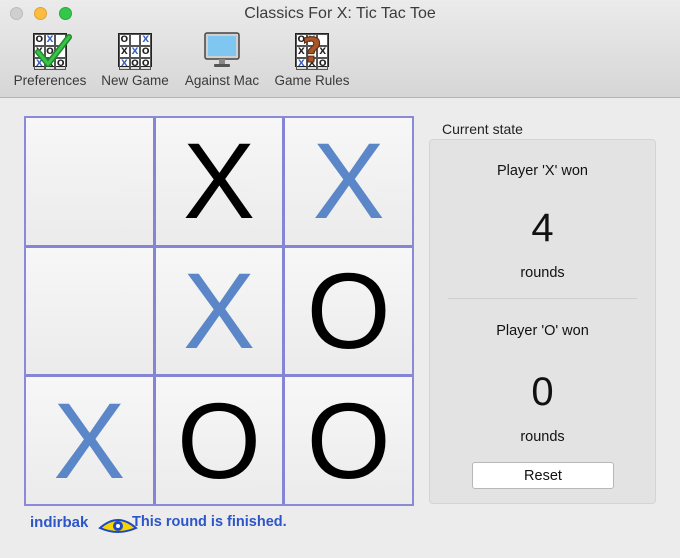 The image size is (680, 558). What do you see at coordinates (542, 171) in the screenshot?
I see `player-x-label: Player 'X' won` at bounding box center [542, 171].